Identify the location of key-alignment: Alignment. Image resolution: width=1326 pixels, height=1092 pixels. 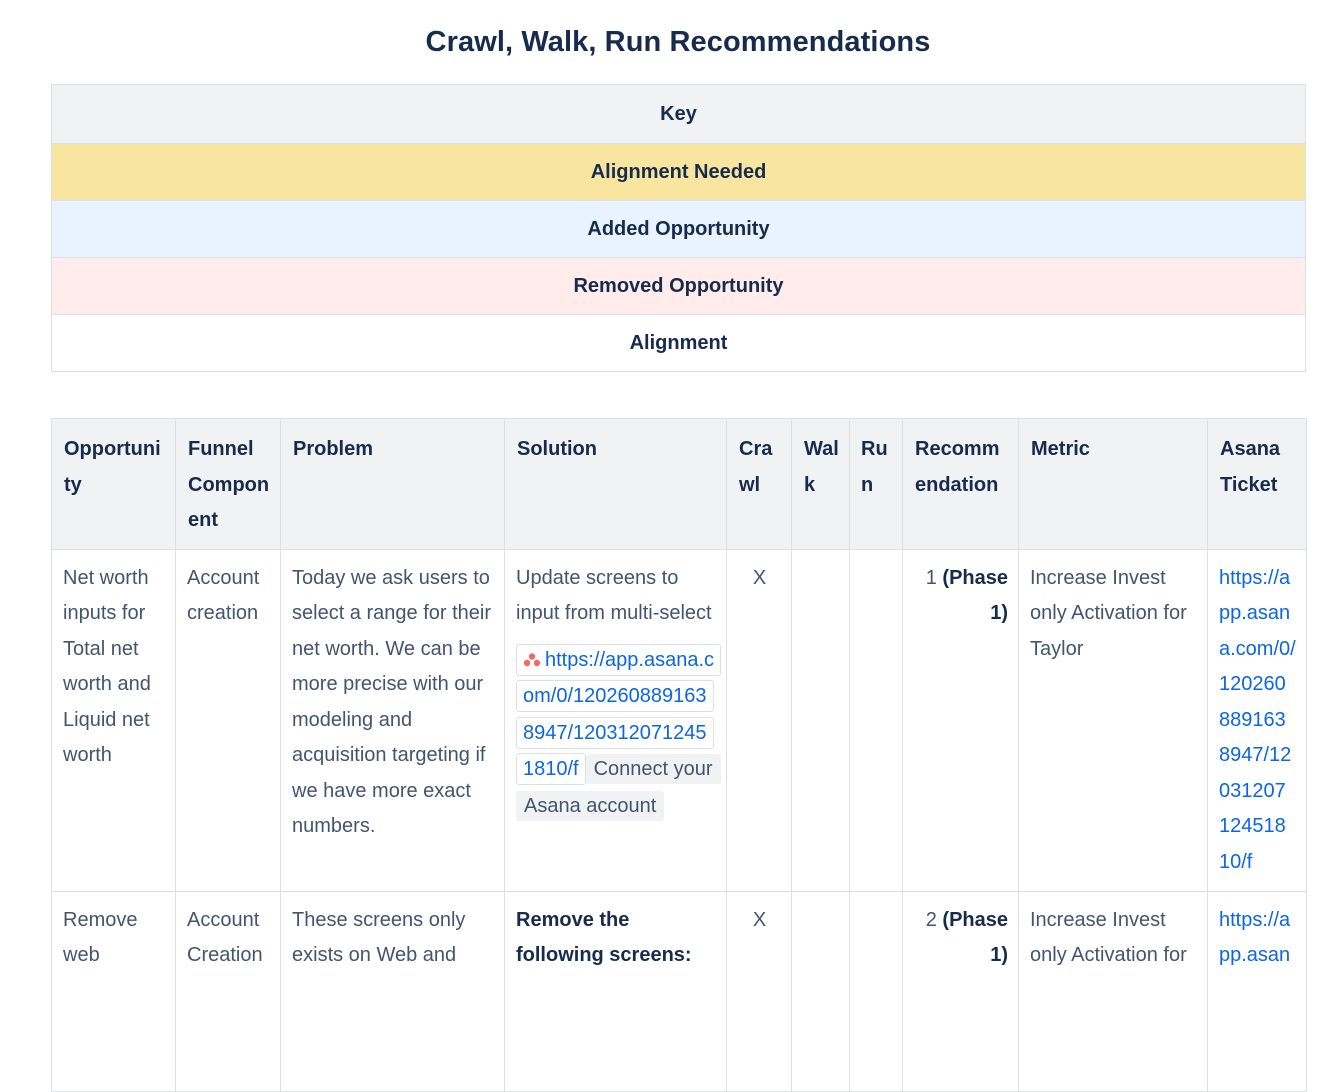
(678, 343).